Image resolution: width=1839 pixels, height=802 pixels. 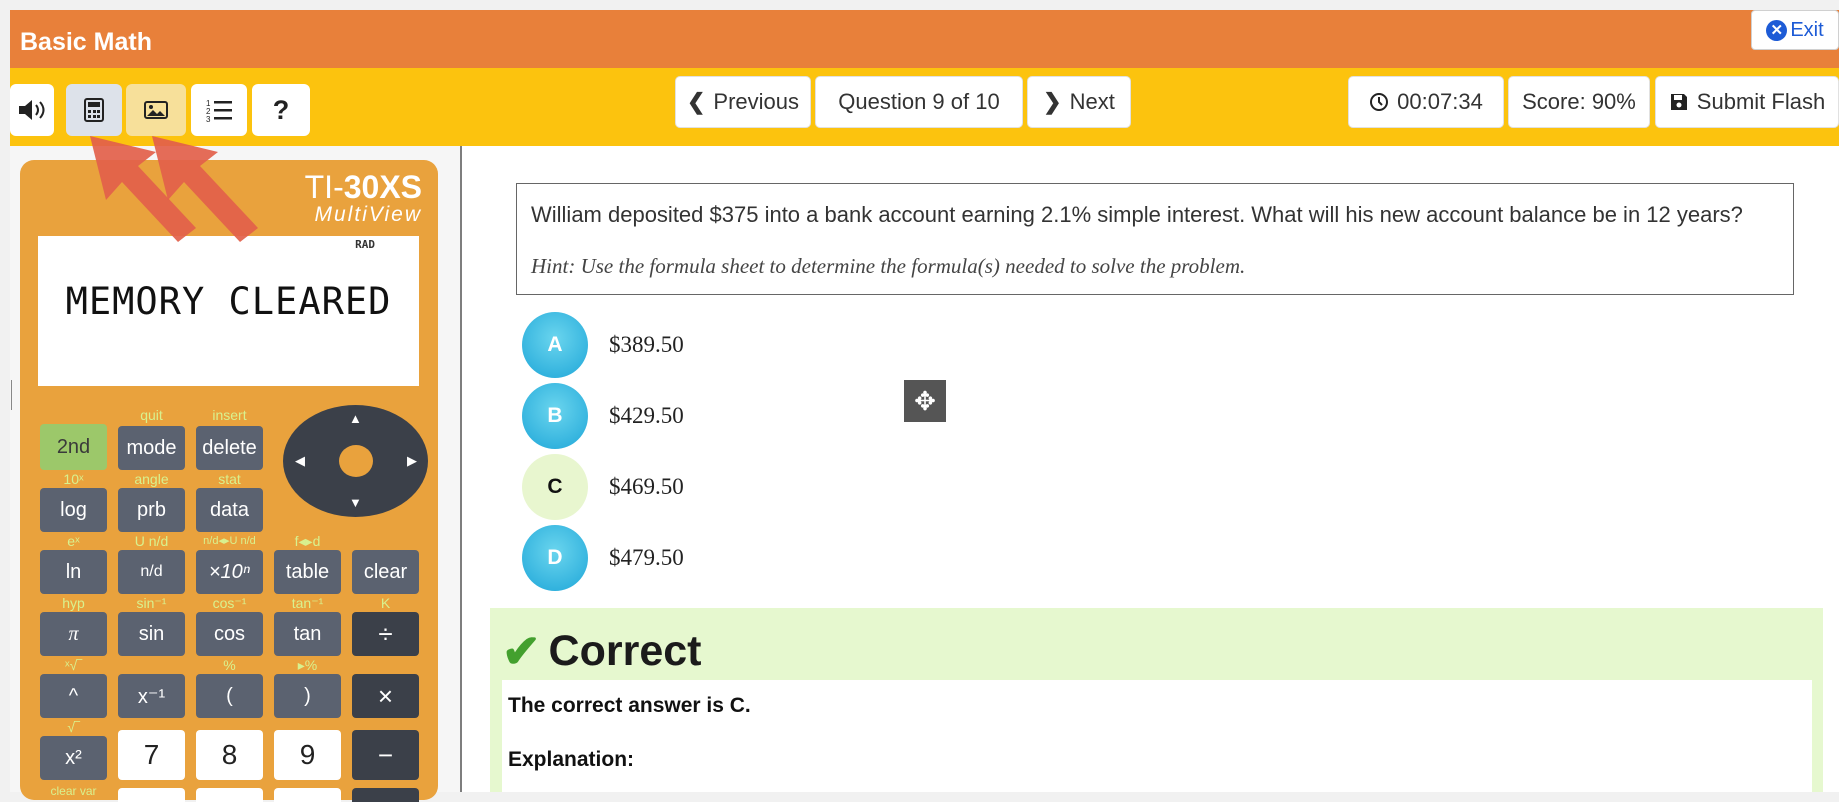 I want to click on svg-text: 3, so click(x=208, y=118).